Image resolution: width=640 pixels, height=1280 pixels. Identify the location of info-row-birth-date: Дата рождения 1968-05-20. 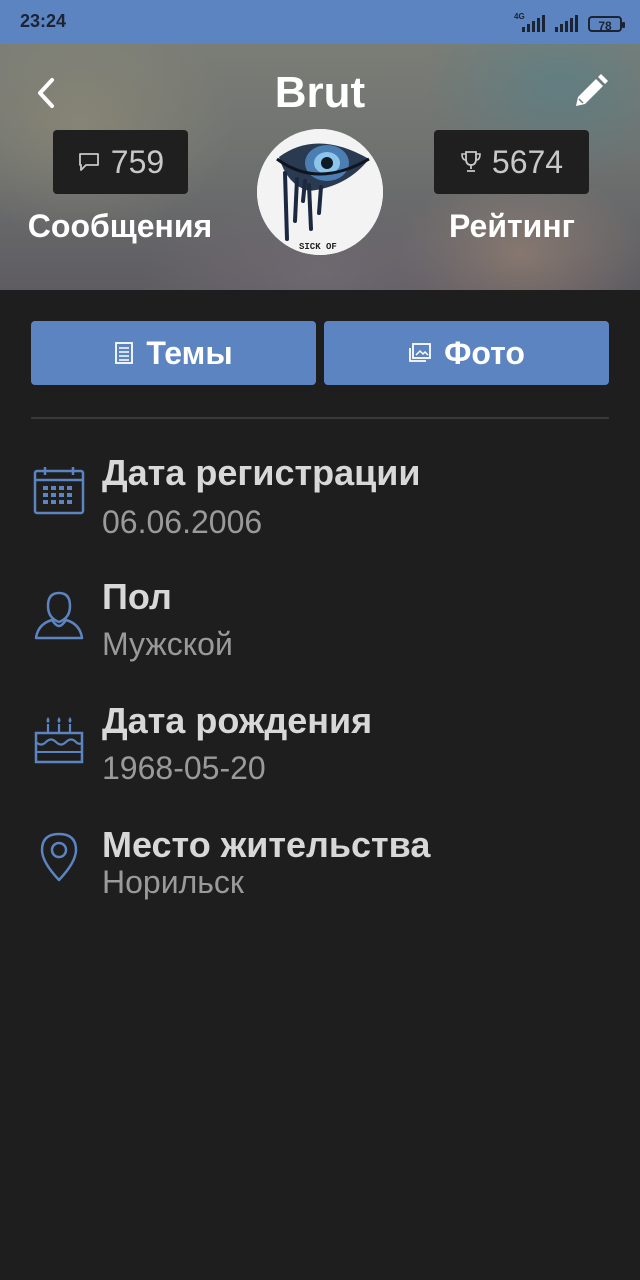
(320, 753).